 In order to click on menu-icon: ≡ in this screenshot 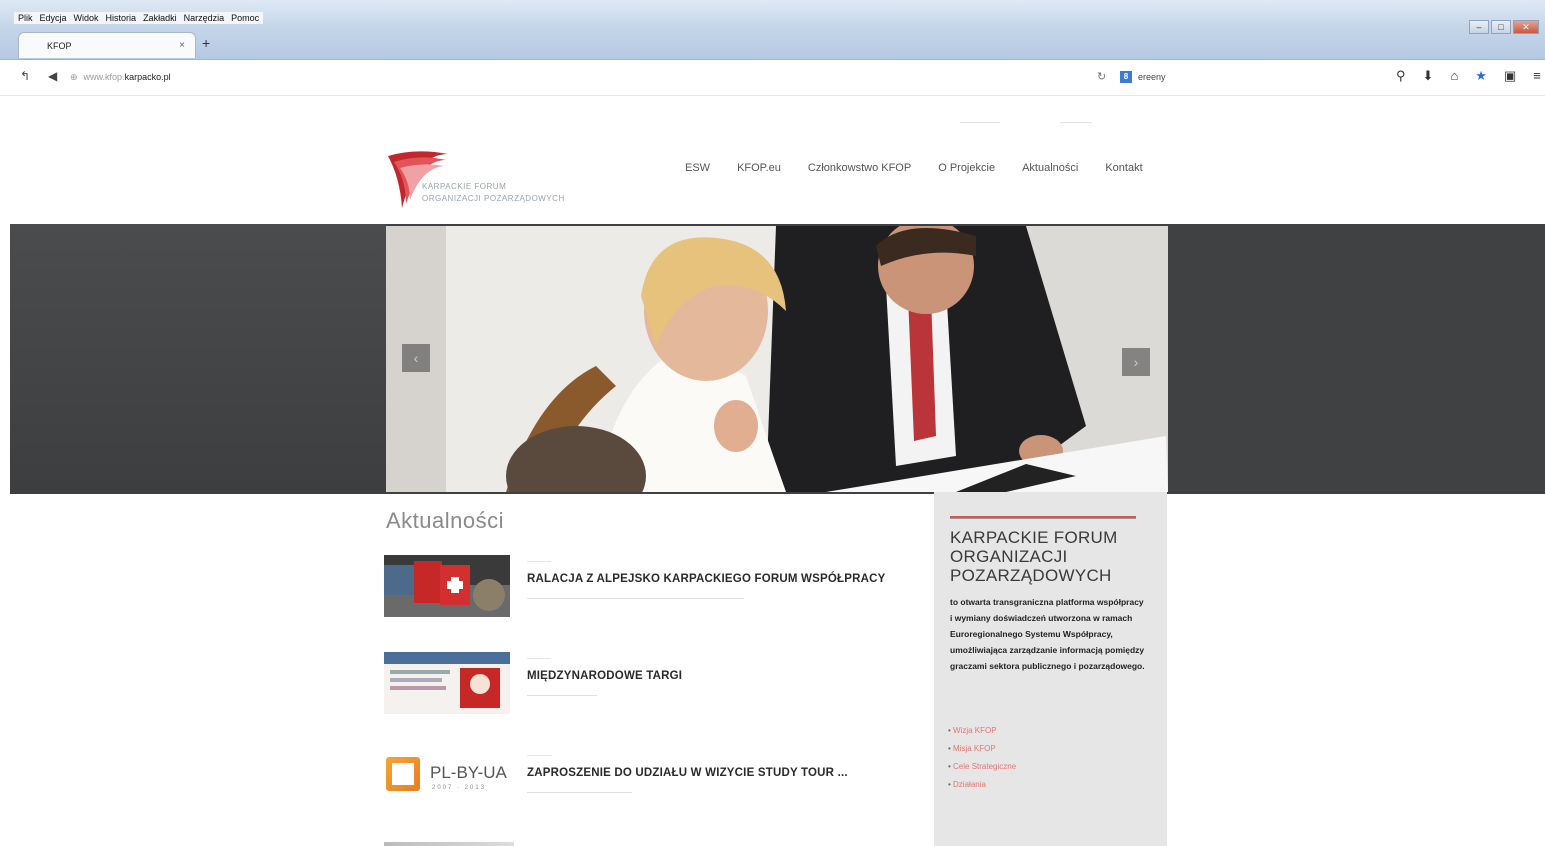, I will do `click(1537, 76)`.